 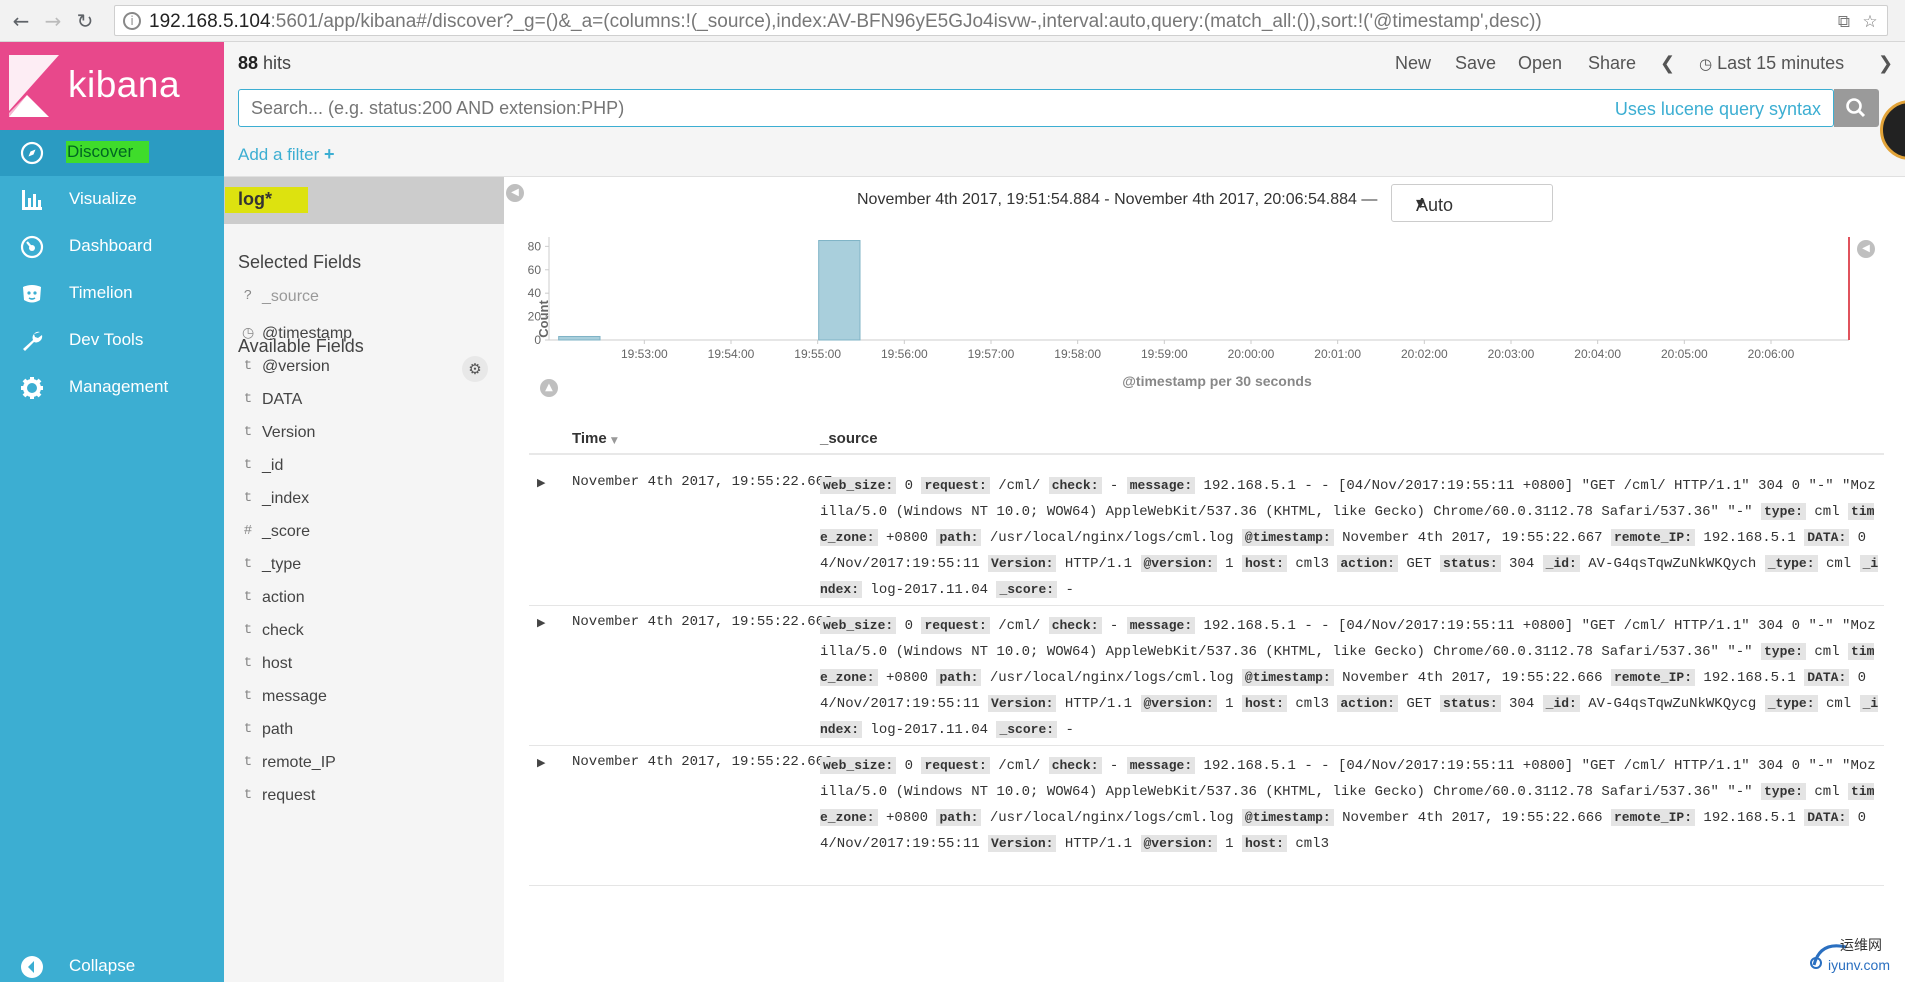 What do you see at coordinates (1069, 730) in the screenshot?
I see `source-field-value: -` at bounding box center [1069, 730].